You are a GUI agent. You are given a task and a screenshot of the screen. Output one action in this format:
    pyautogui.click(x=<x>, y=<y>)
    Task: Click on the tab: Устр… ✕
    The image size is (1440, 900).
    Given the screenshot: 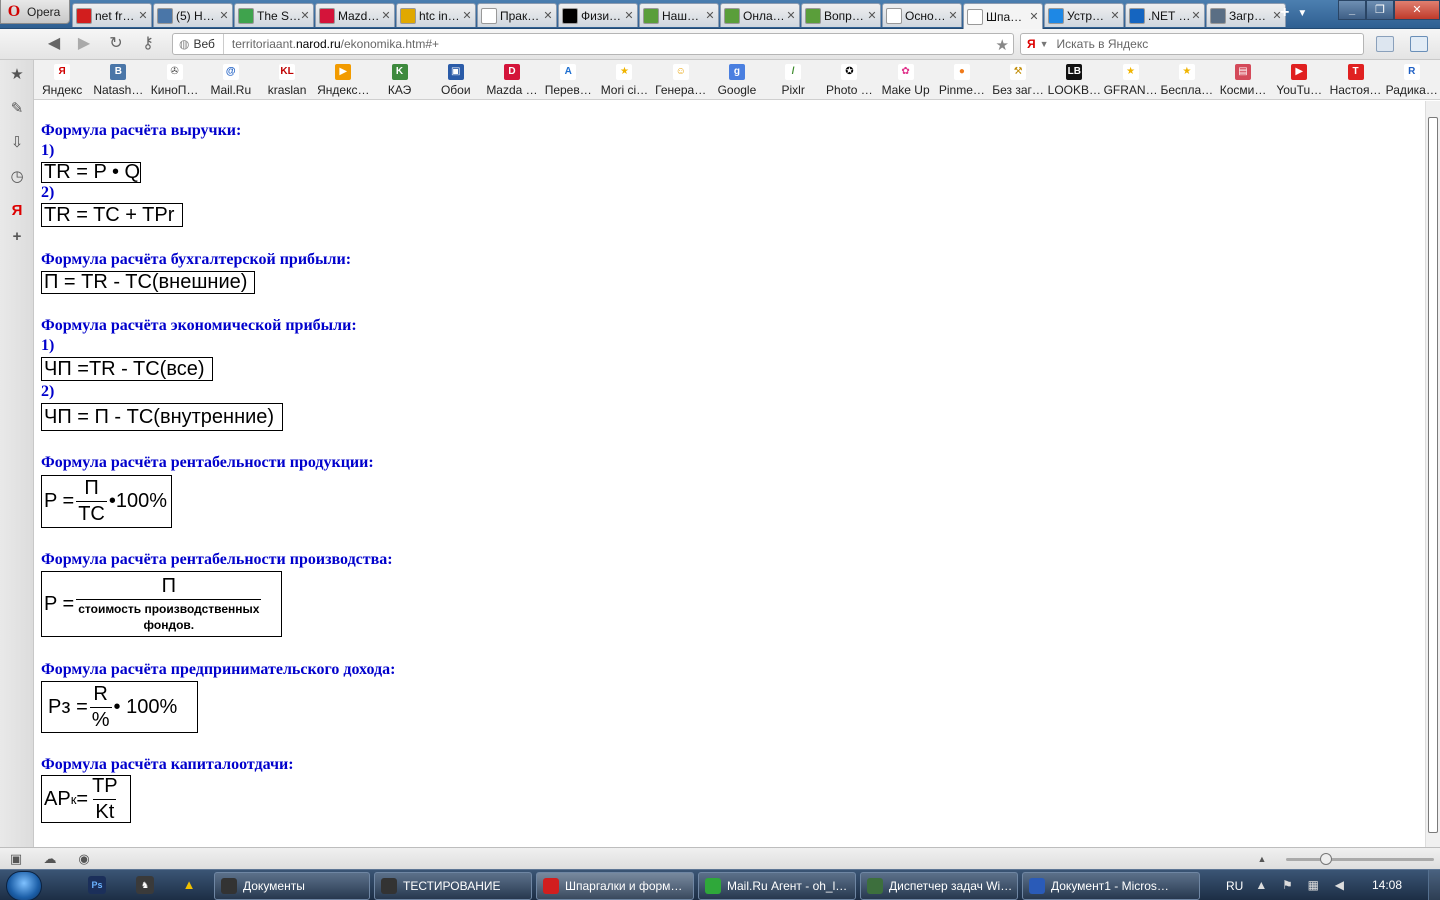 What is the action you would take?
    pyautogui.click(x=1084, y=15)
    